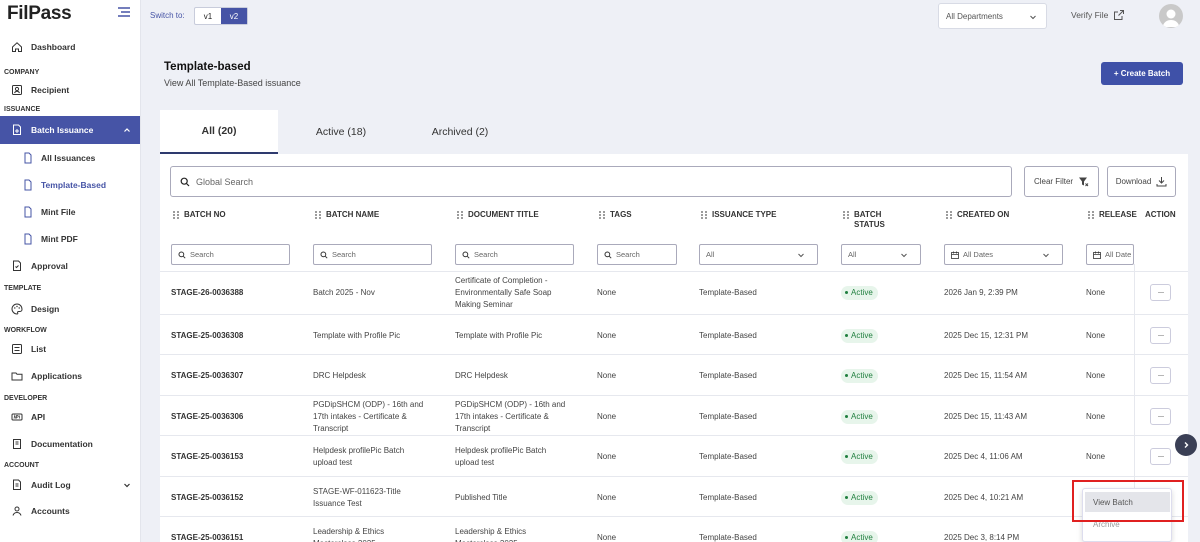  What do you see at coordinates (22, 72) in the screenshot?
I see `section-company: COMPANY` at bounding box center [22, 72].